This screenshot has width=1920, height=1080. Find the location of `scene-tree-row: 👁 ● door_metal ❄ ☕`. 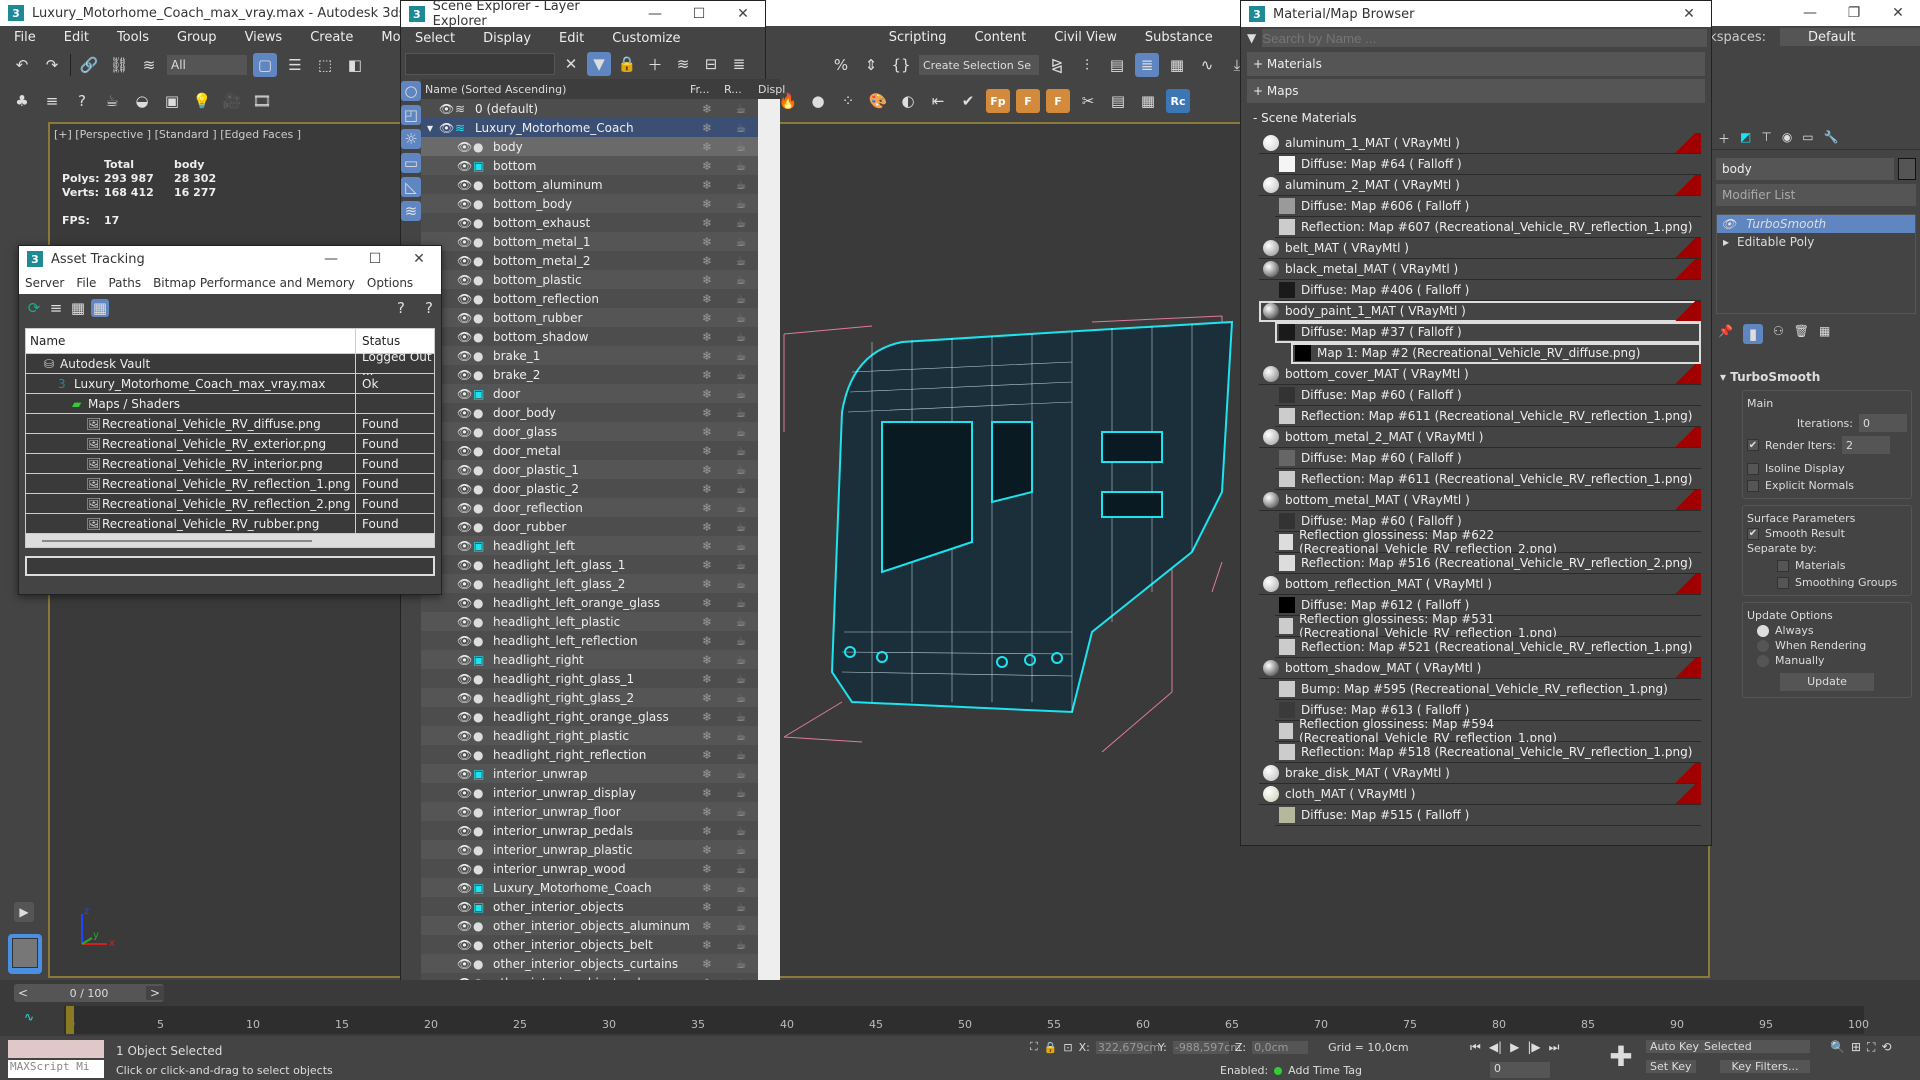

scene-tree-row: 👁 ● door_metal ❄ ☕ is located at coordinates (600, 450).